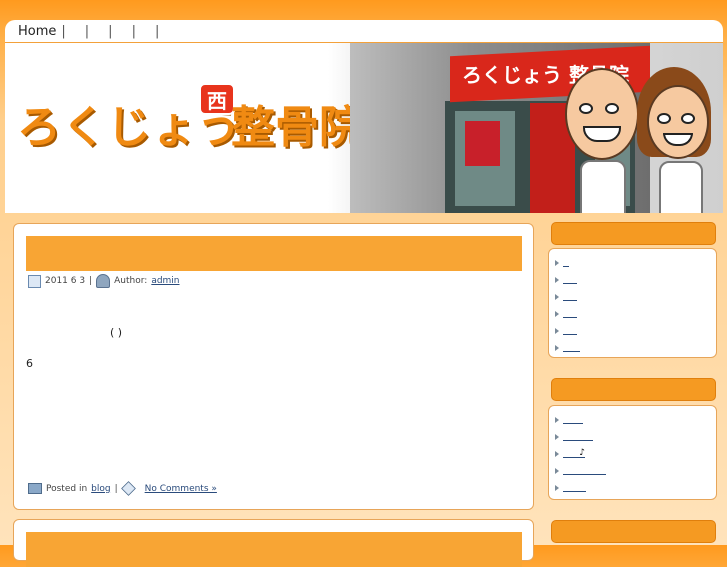 The height and width of the screenshot is (567, 727). What do you see at coordinates (100, 489) in the screenshot?
I see `category-link: blog` at bounding box center [100, 489].